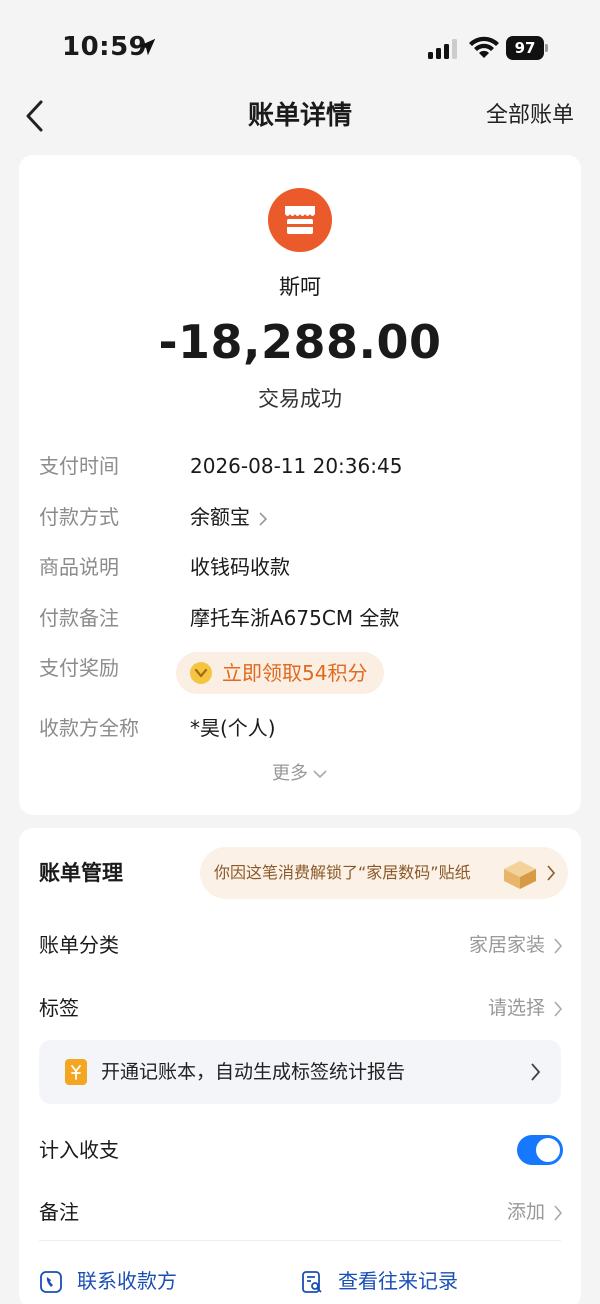 This screenshot has height=1304, width=600. Describe the element at coordinates (398, 1281) in the screenshot. I see `action-label: 查看往来记录` at that location.